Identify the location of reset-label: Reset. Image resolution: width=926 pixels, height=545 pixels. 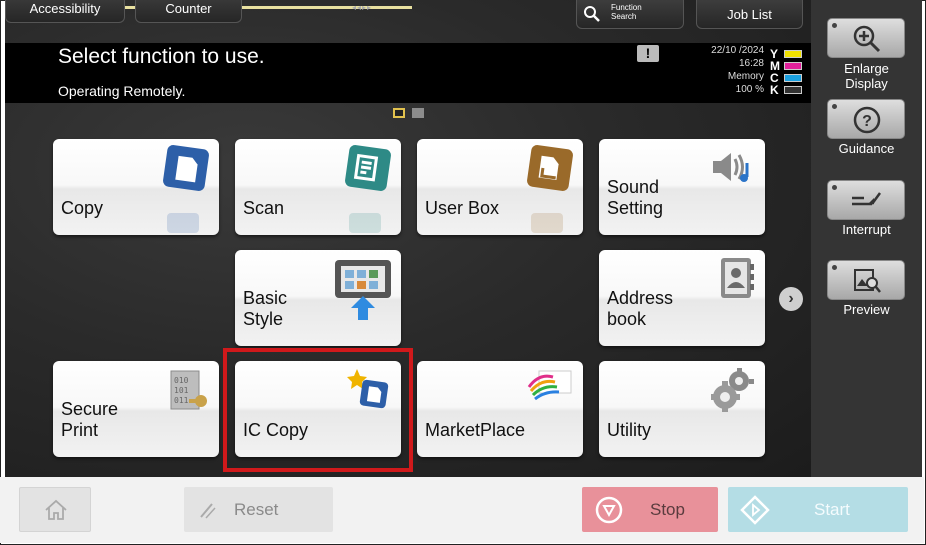
(256, 509).